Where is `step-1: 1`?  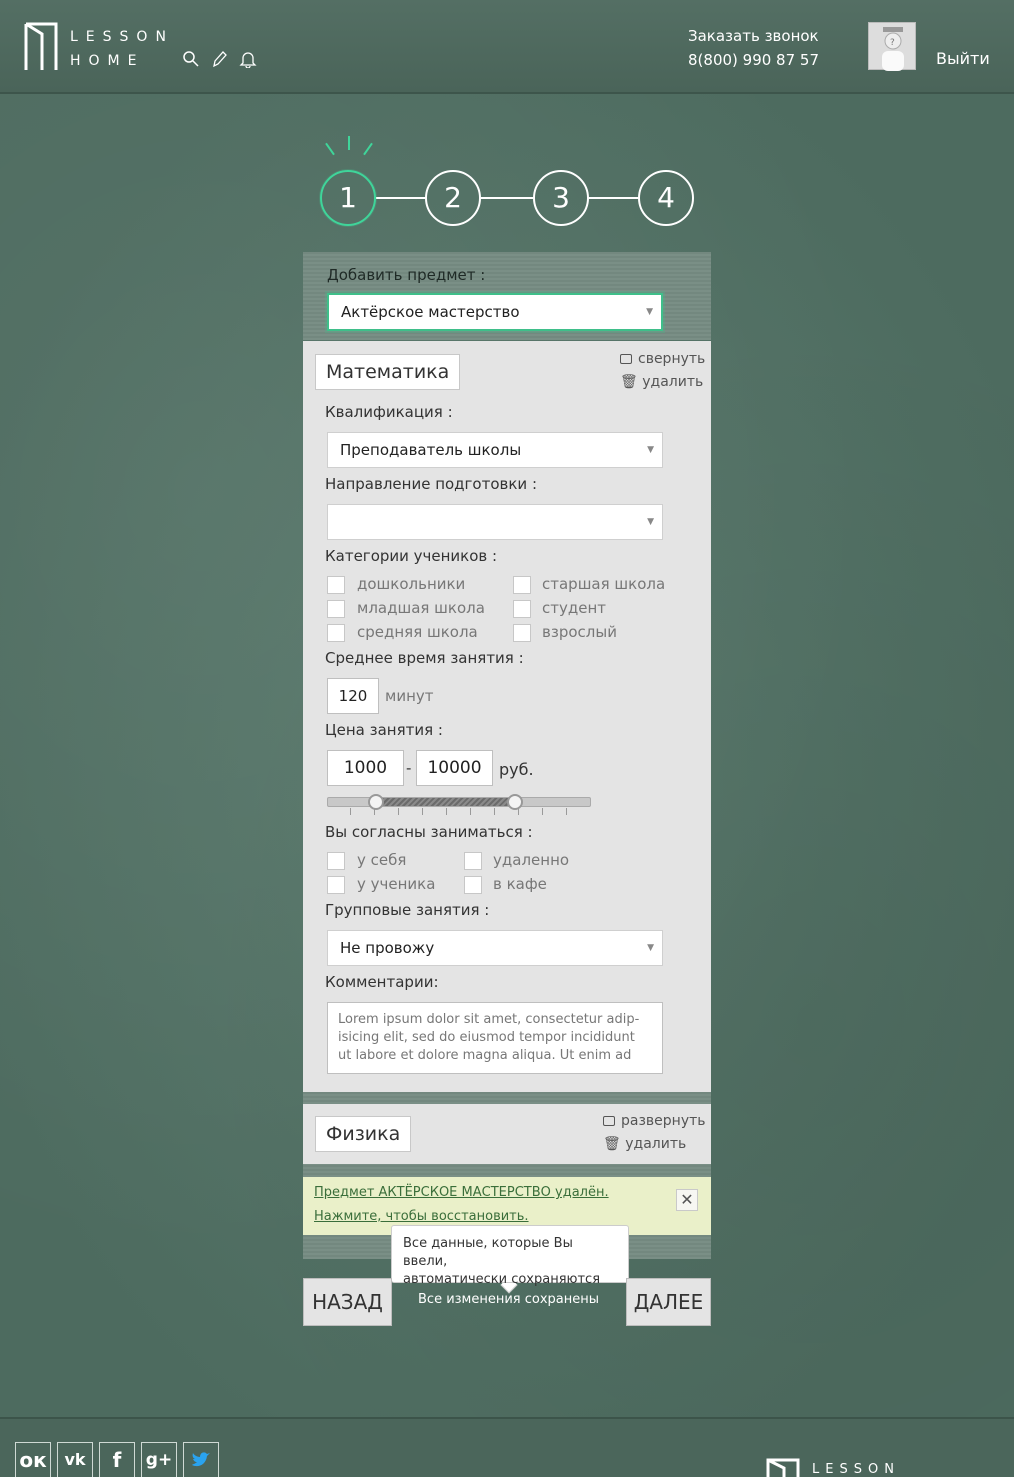 step-1: 1 is located at coordinates (348, 198).